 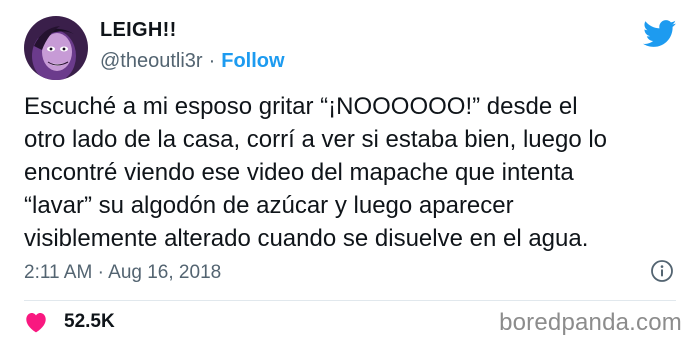 I want to click on avatar, so click(x=56, y=48).